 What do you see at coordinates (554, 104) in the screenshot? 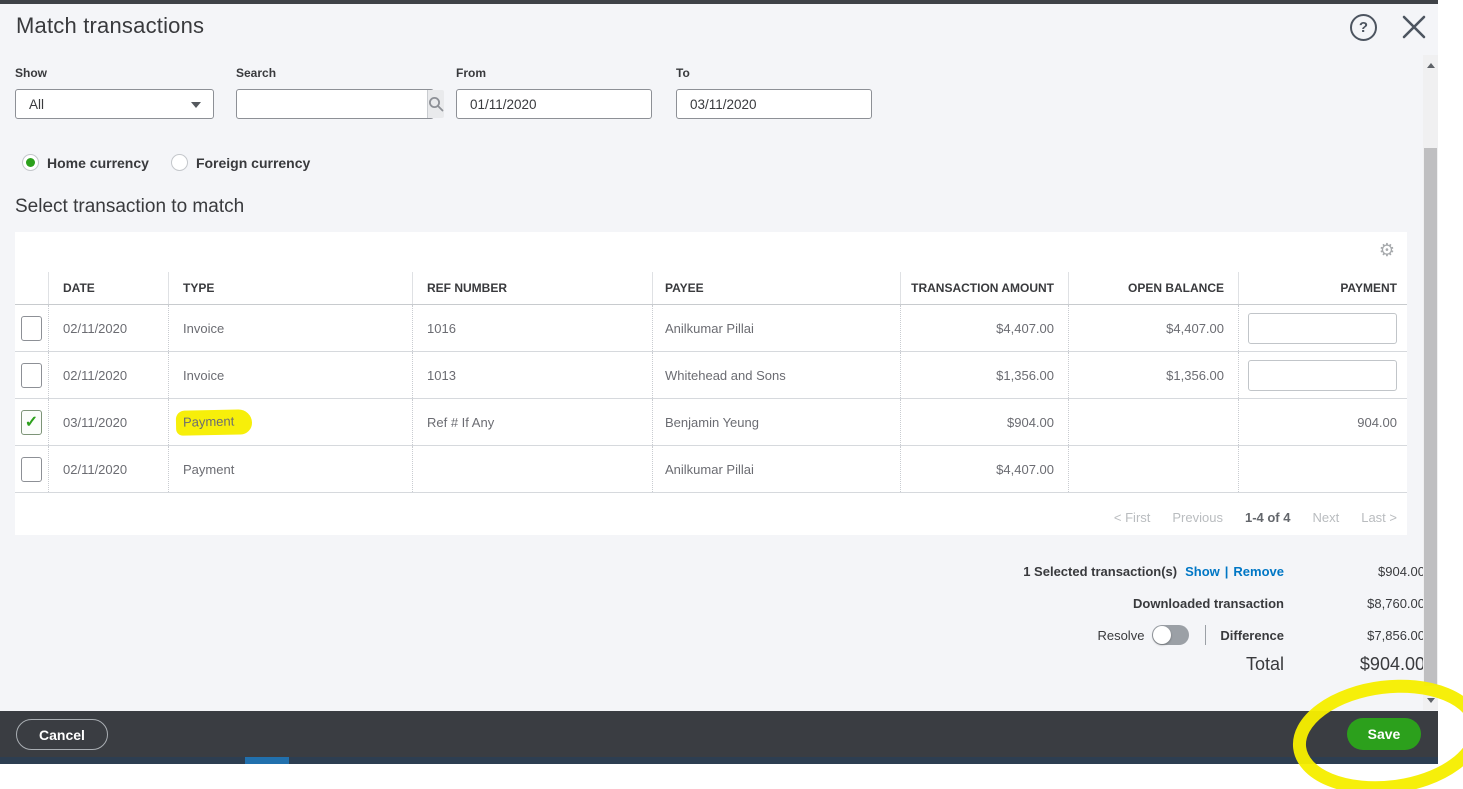
I see `from-date-input` at bounding box center [554, 104].